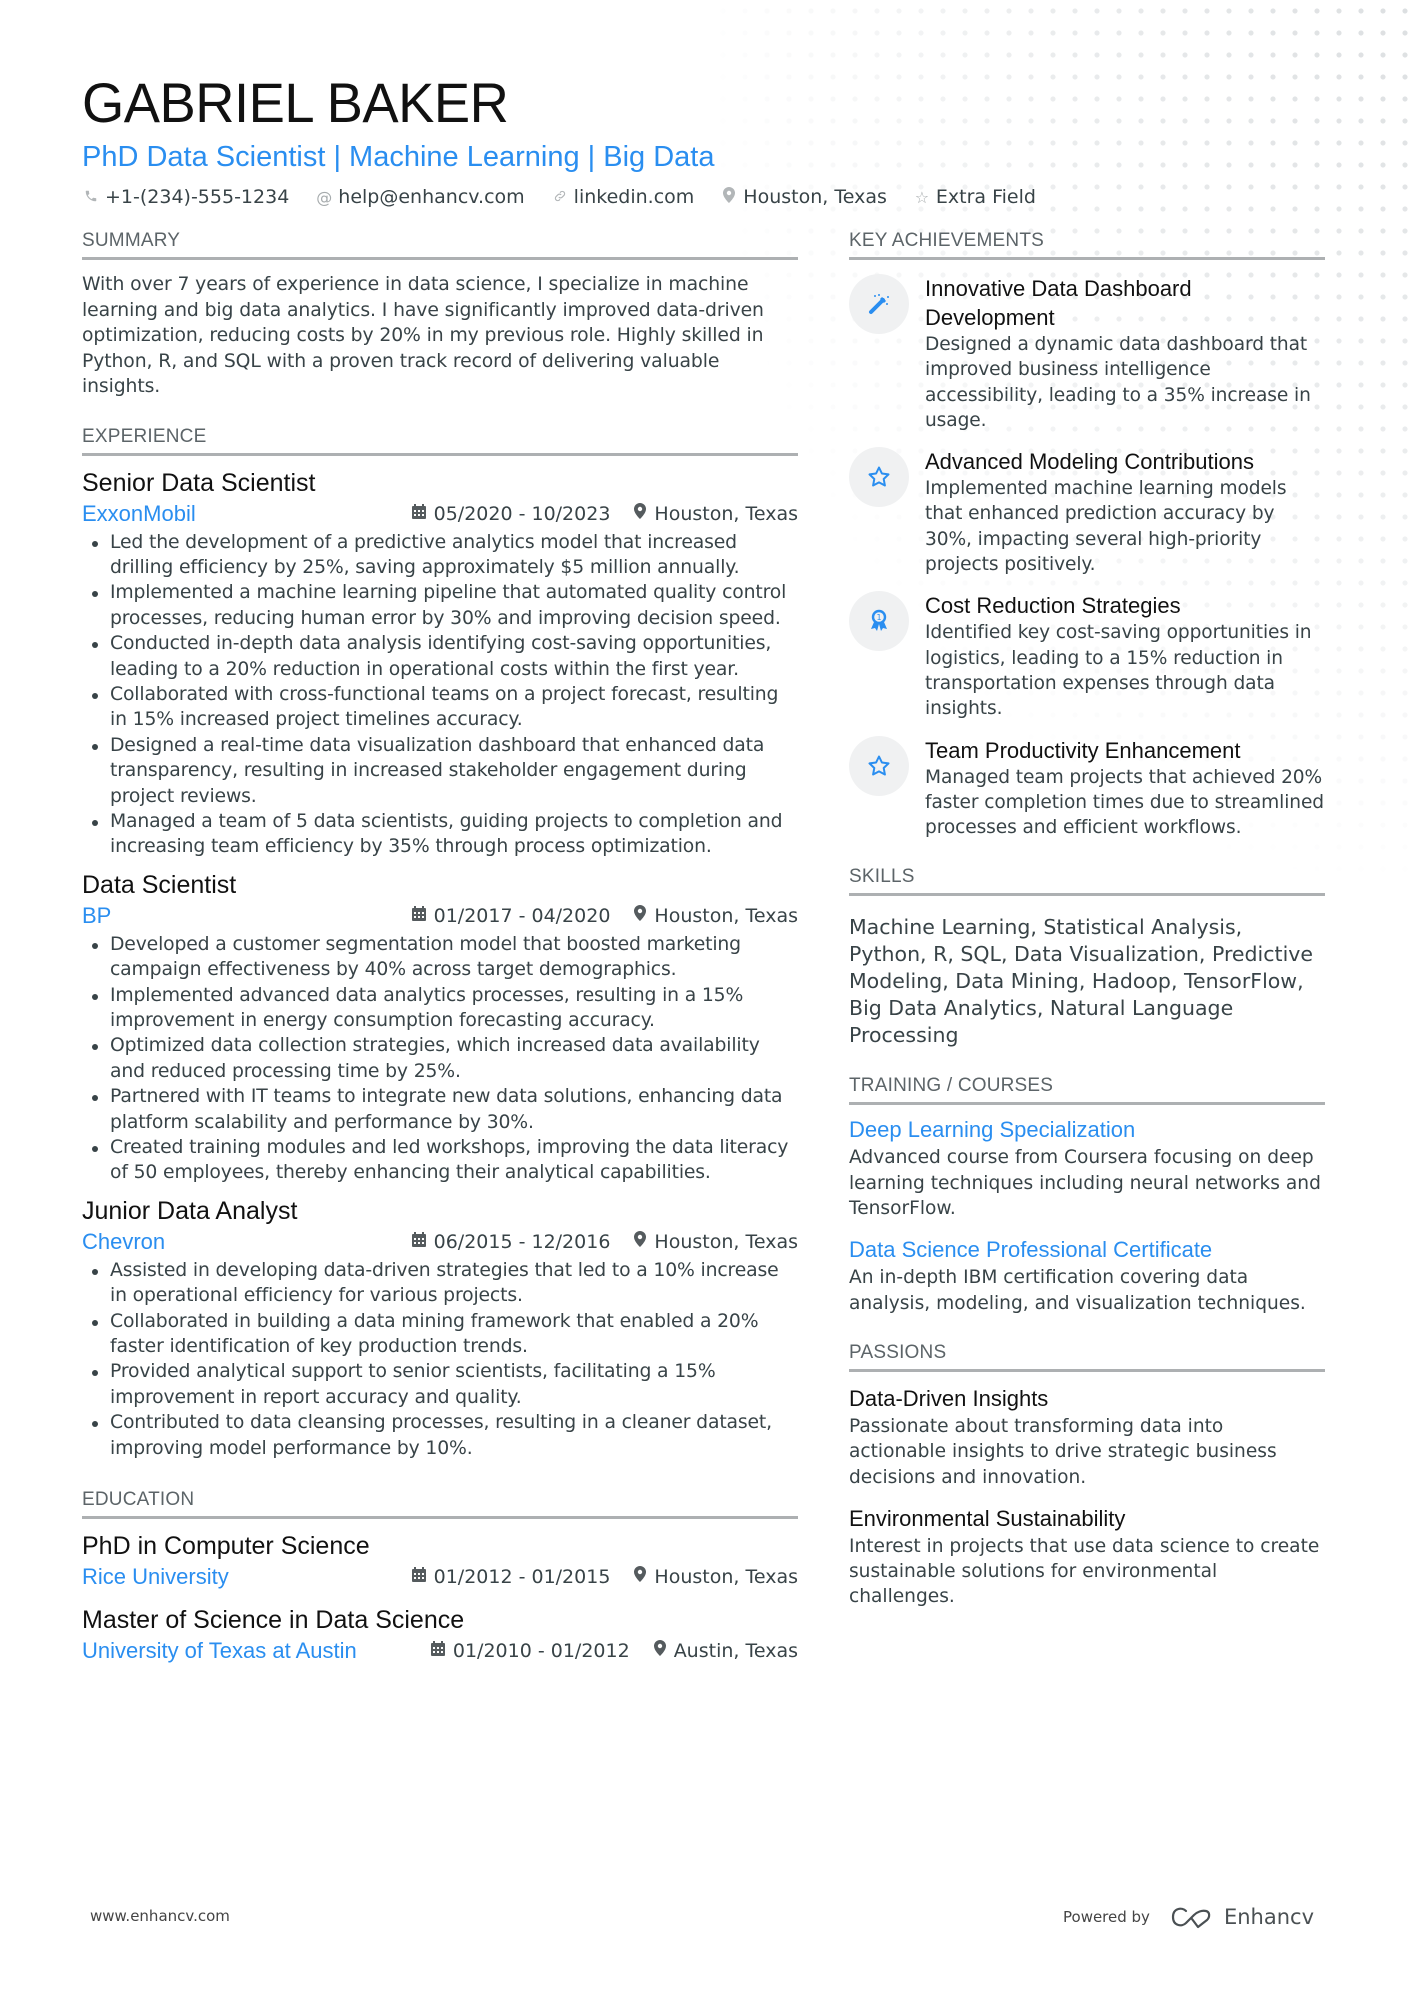 The height and width of the screenshot is (1995, 1410). Describe the element at coordinates (522, 1241) in the screenshot. I see `job-dates-text: 06/2015 - 12/2016` at that location.